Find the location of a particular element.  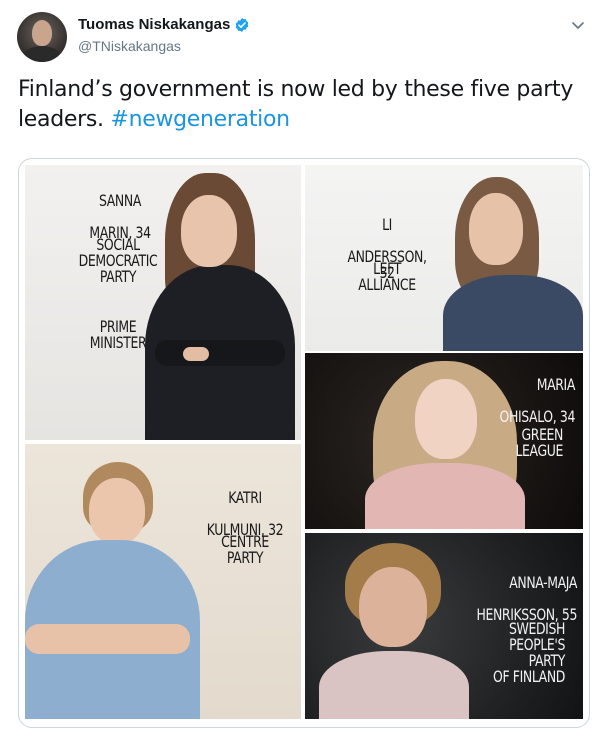

author-name-row: Tuomas Niskakangas is located at coordinates (164, 24).